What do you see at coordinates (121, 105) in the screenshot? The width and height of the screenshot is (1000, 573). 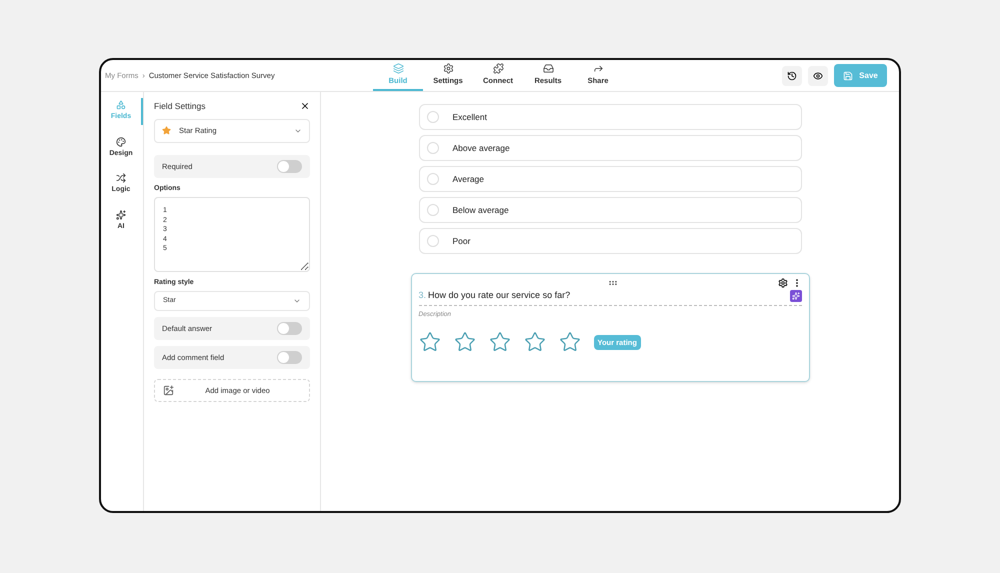 I see `shapes-icon` at bounding box center [121, 105].